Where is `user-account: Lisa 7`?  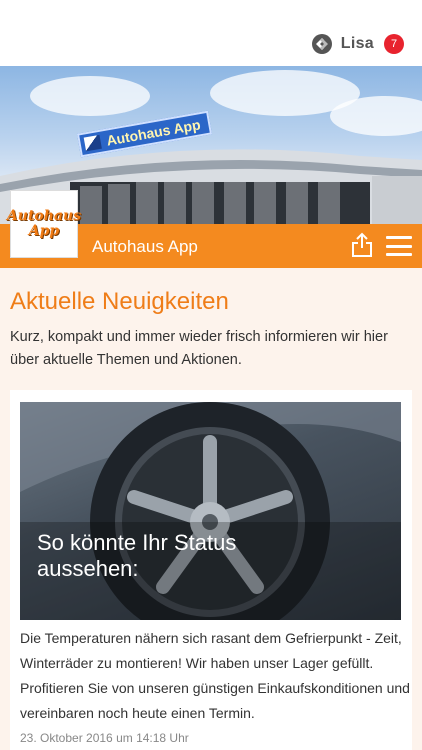
user-account: Lisa 7 is located at coordinates (357, 44).